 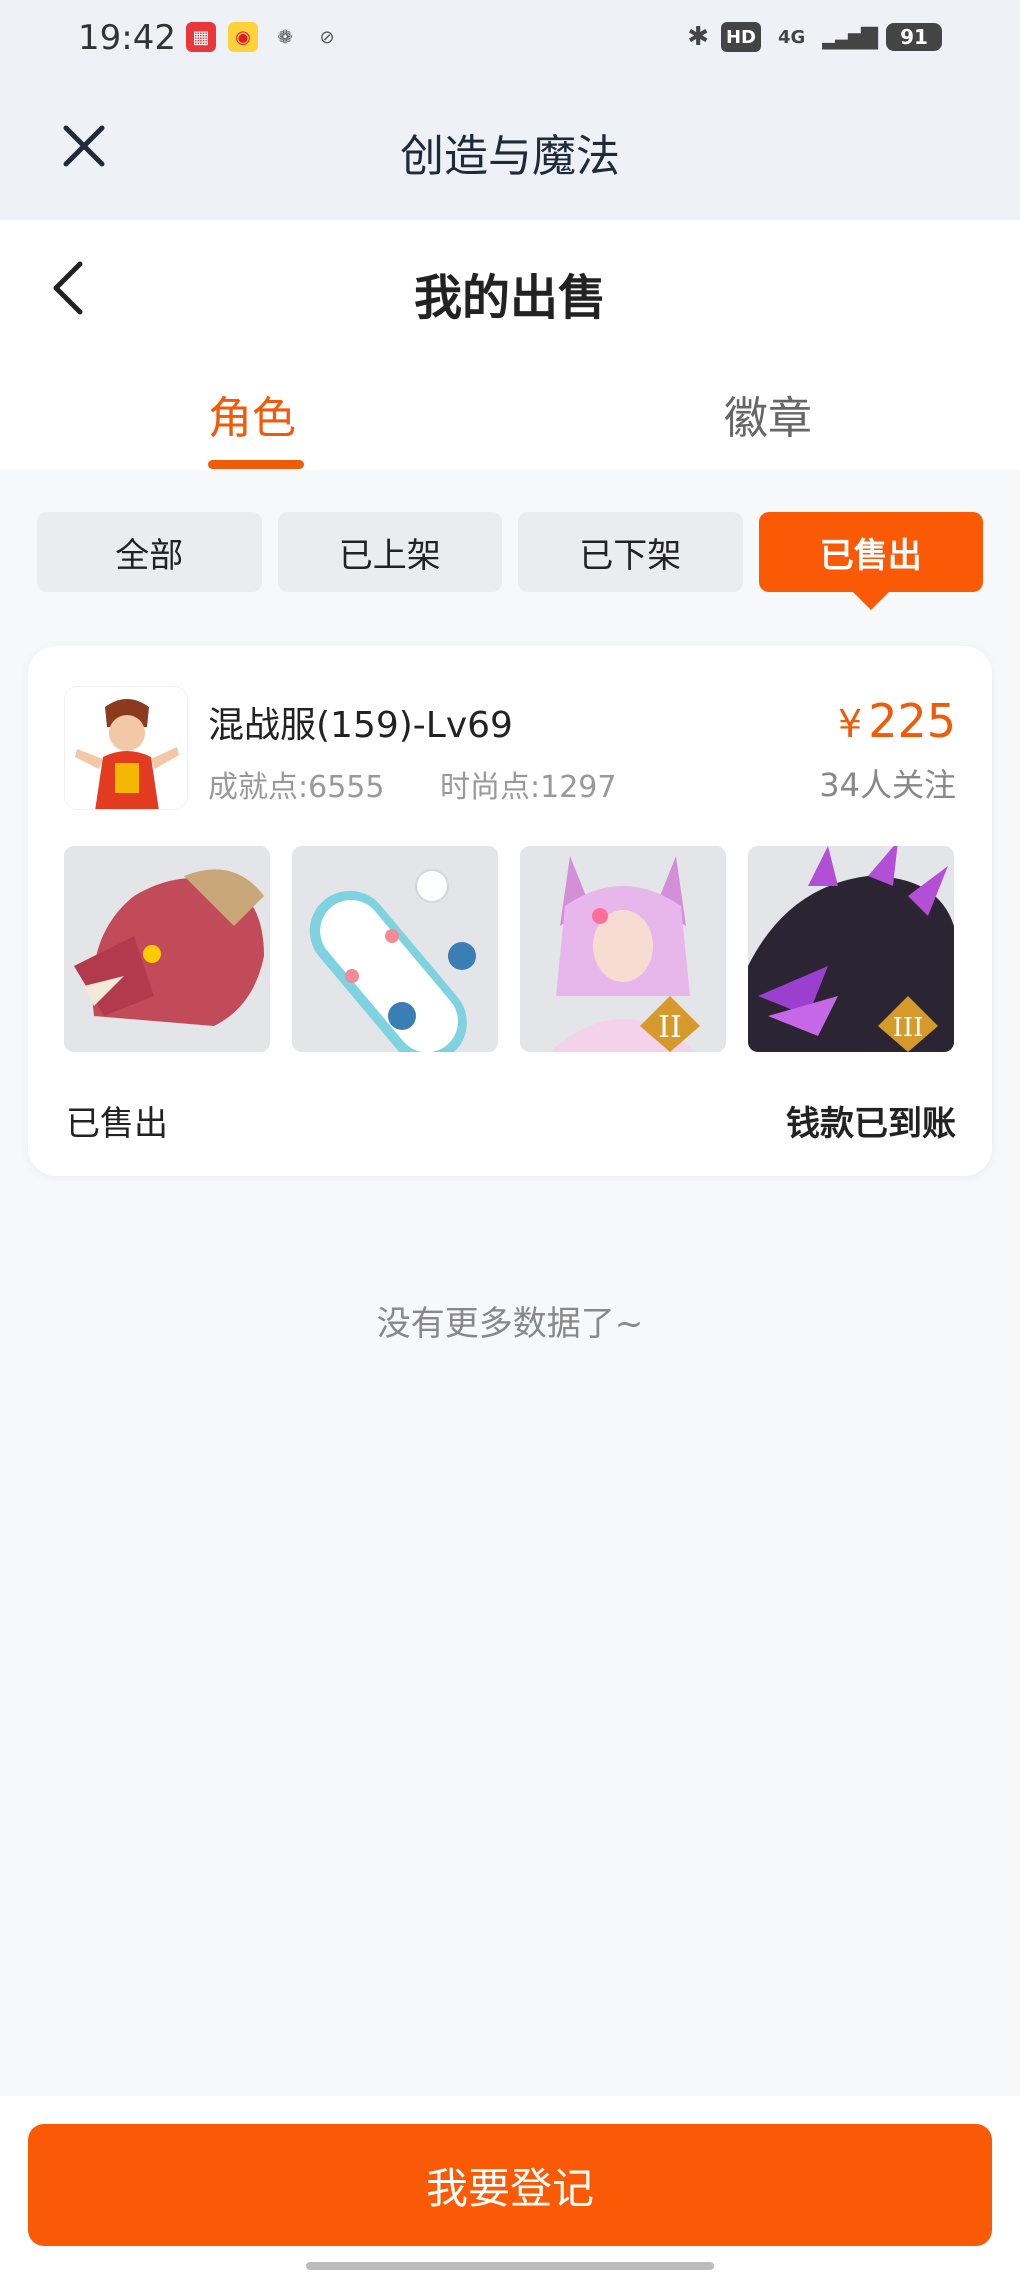 What do you see at coordinates (167, 949) in the screenshot?
I see `dragon-head-thumbnail` at bounding box center [167, 949].